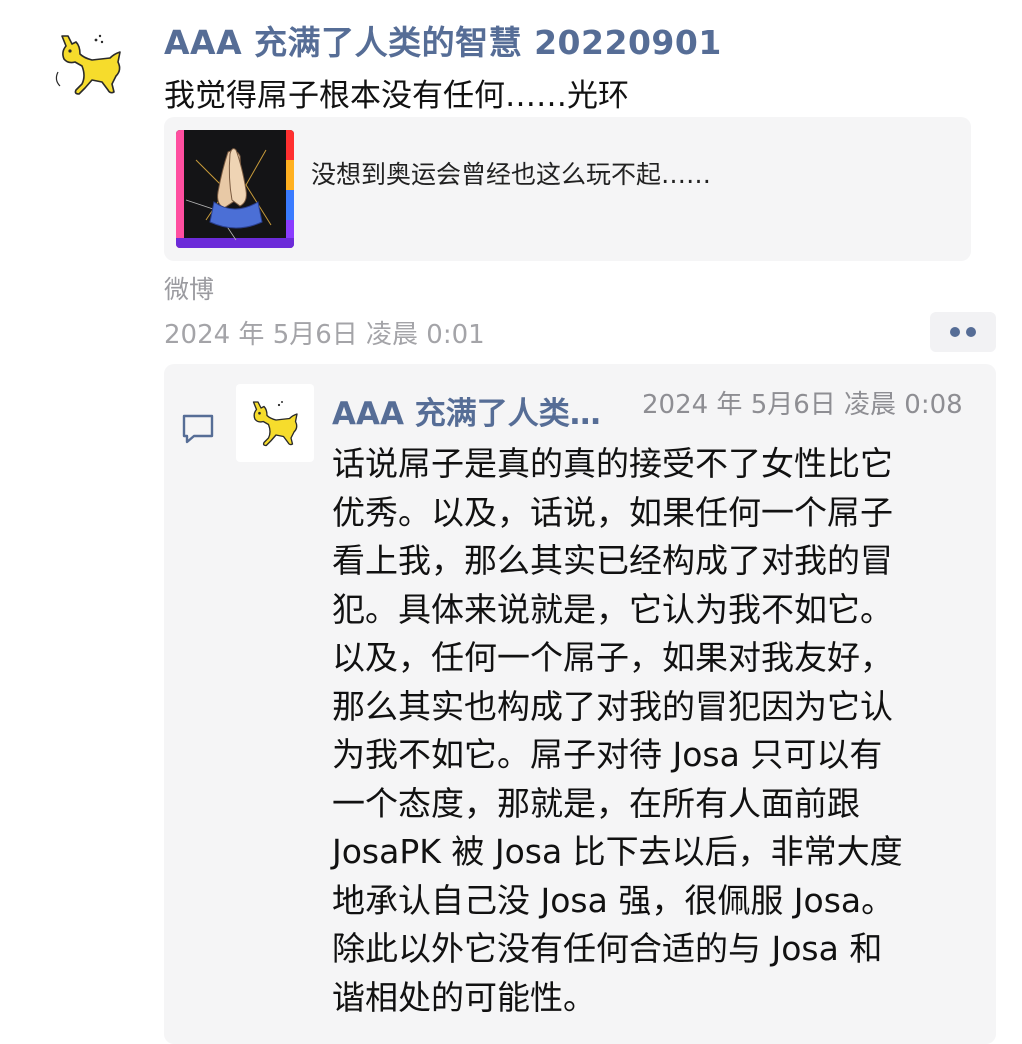 Image resolution: width=1022 pixels, height=1044 pixels. I want to click on comment-timestamp: 2024 年 5月6日 凌晨 0:08, so click(802, 405).